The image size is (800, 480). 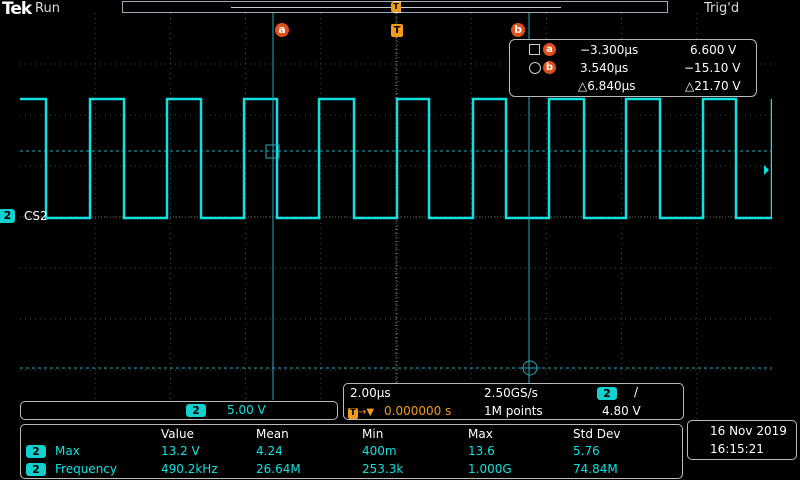 I want to click on date: 16 Nov 2019, so click(x=748, y=431).